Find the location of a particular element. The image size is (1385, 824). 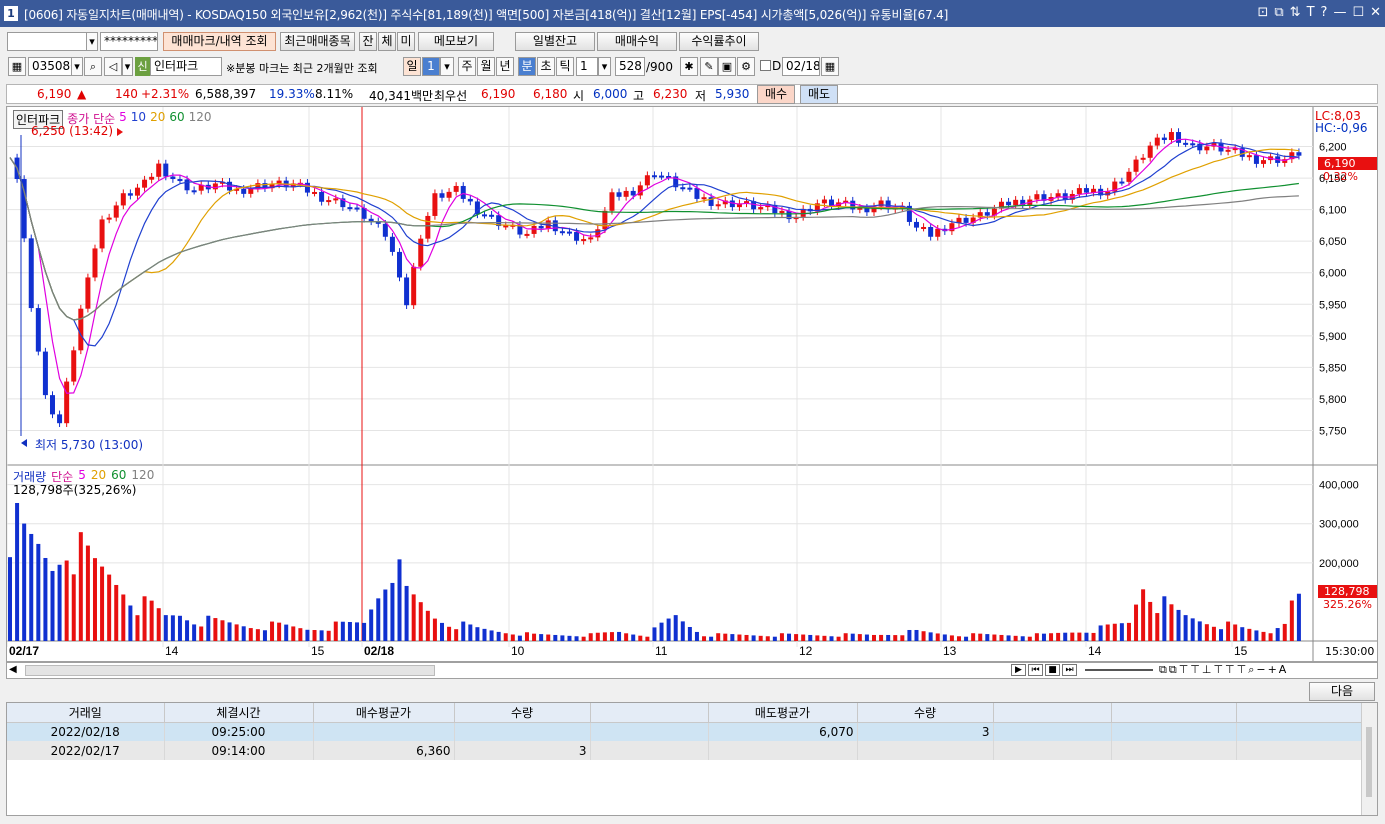

save-icon: ▣ is located at coordinates (727, 66).